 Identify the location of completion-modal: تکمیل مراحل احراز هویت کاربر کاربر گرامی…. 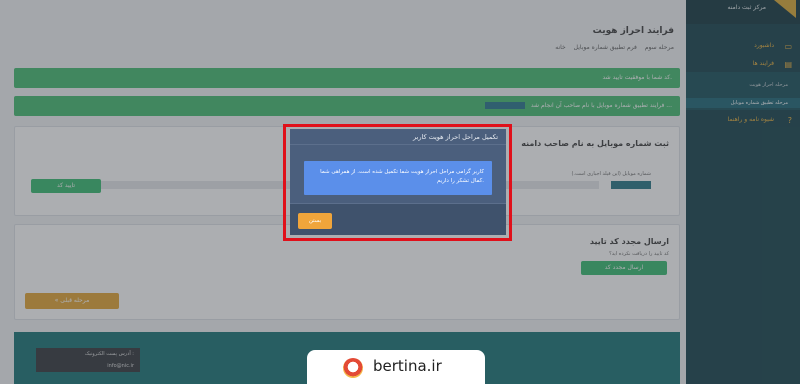
(398, 182).